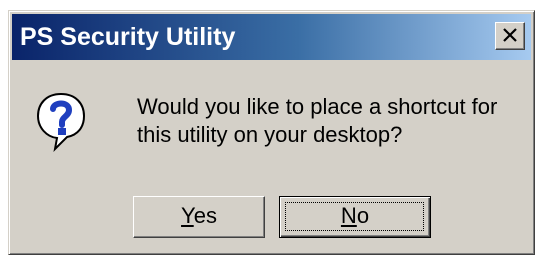 This screenshot has height=261, width=542. Describe the element at coordinates (348, 215) in the screenshot. I see `no-accelerator: N` at that location.